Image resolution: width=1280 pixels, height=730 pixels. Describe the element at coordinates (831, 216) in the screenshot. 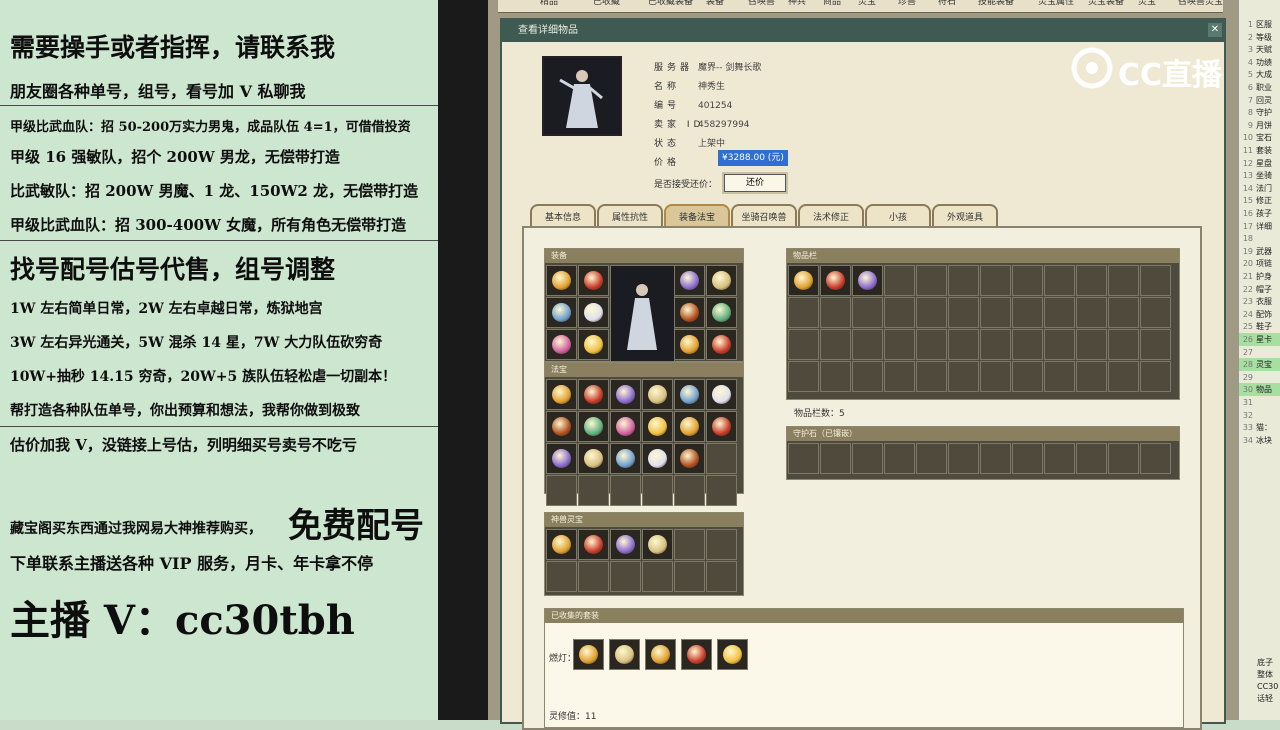

I see `tab-spells: 法术修正` at that location.